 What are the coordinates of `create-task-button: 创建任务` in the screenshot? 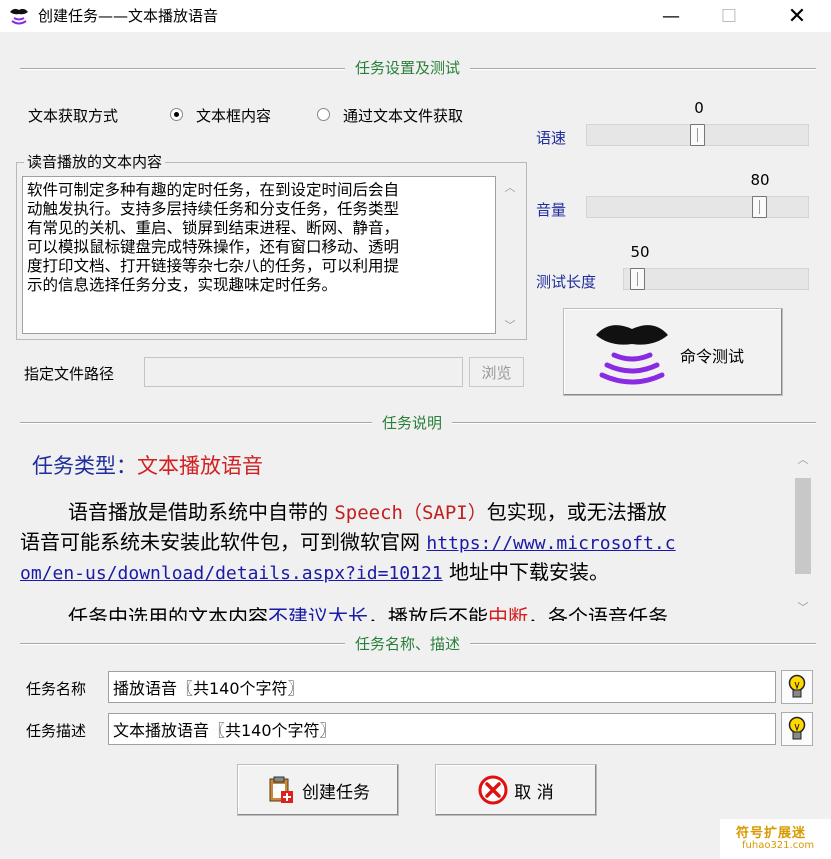 It's located at (318, 790).